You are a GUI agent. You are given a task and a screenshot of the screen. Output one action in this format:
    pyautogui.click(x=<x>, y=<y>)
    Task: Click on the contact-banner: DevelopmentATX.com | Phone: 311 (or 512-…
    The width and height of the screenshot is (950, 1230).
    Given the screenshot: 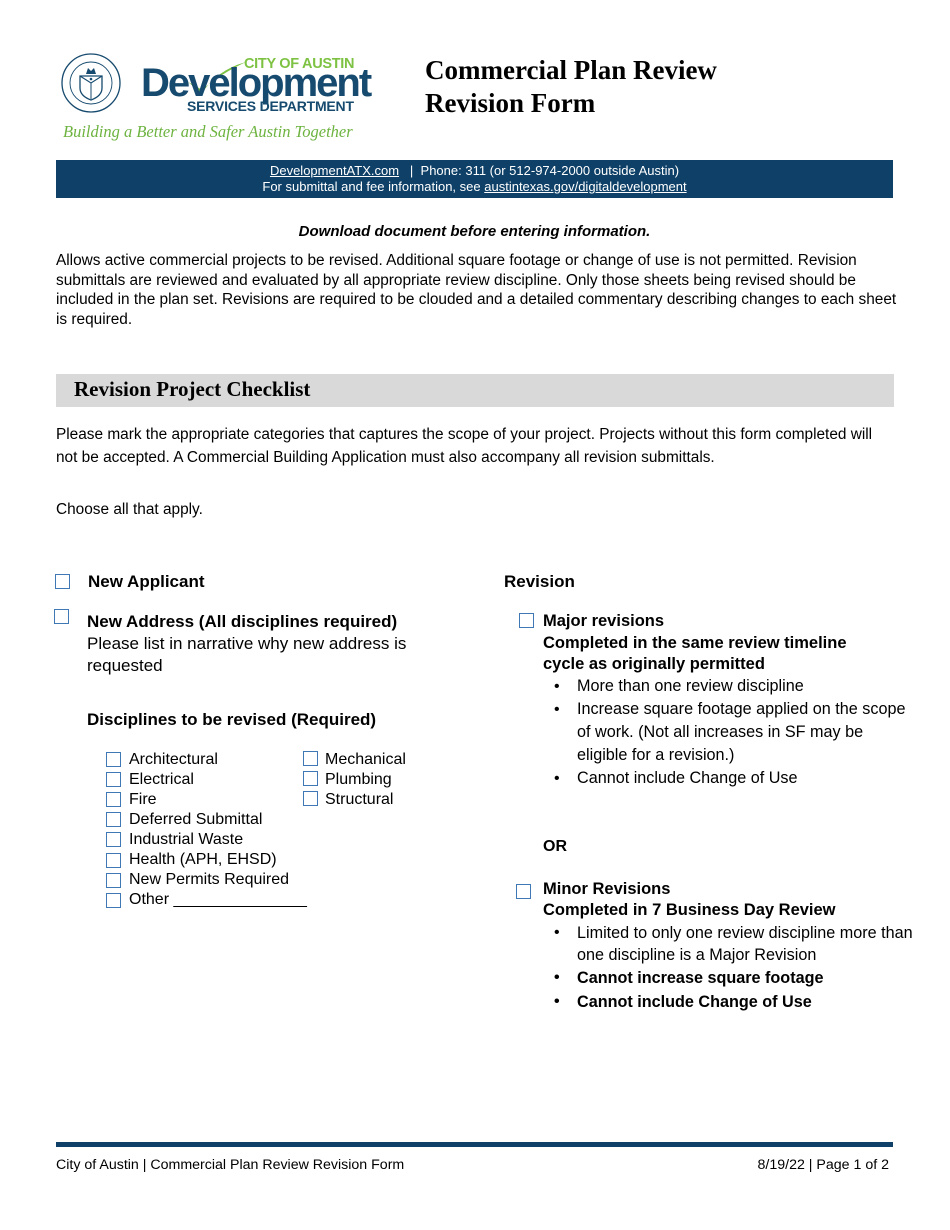 What is the action you would take?
    pyautogui.click(x=474, y=179)
    